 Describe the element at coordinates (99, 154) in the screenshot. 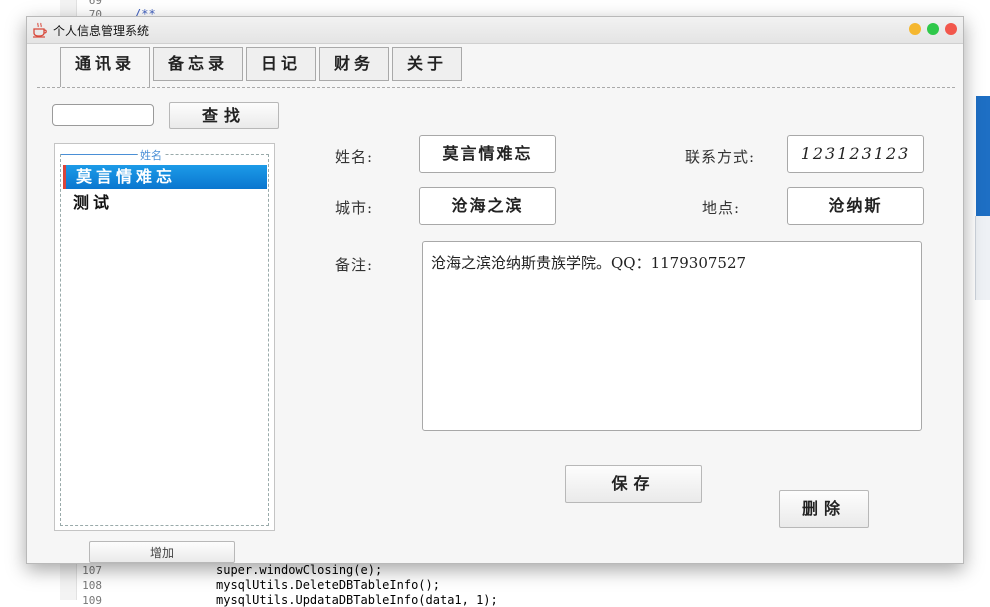

I see `legend-line` at that location.